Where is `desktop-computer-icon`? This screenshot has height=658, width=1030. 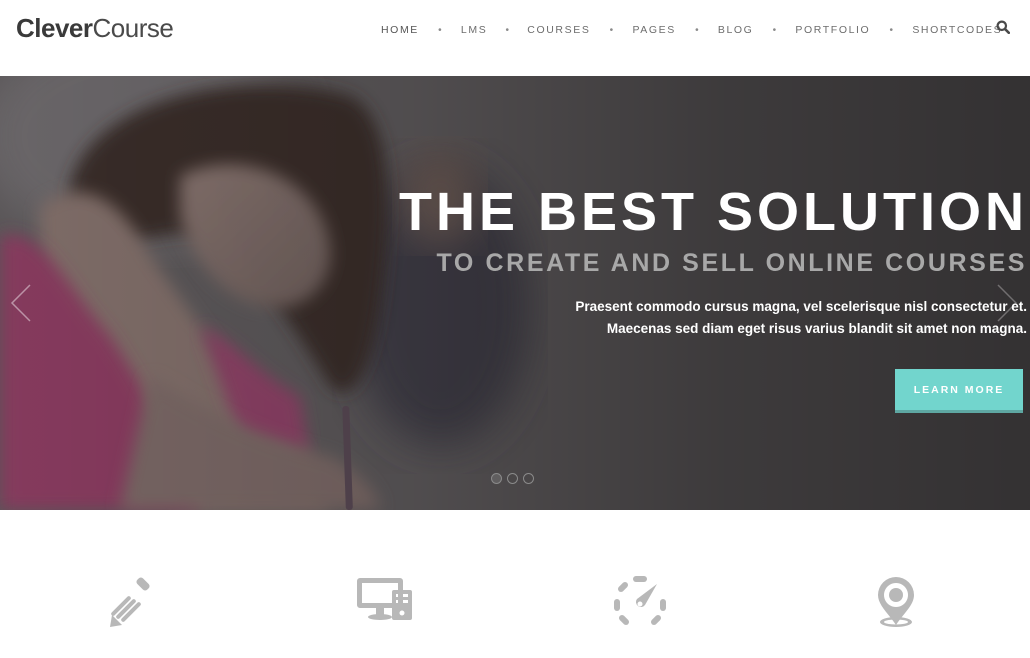 desktop-computer-icon is located at coordinates (384, 599).